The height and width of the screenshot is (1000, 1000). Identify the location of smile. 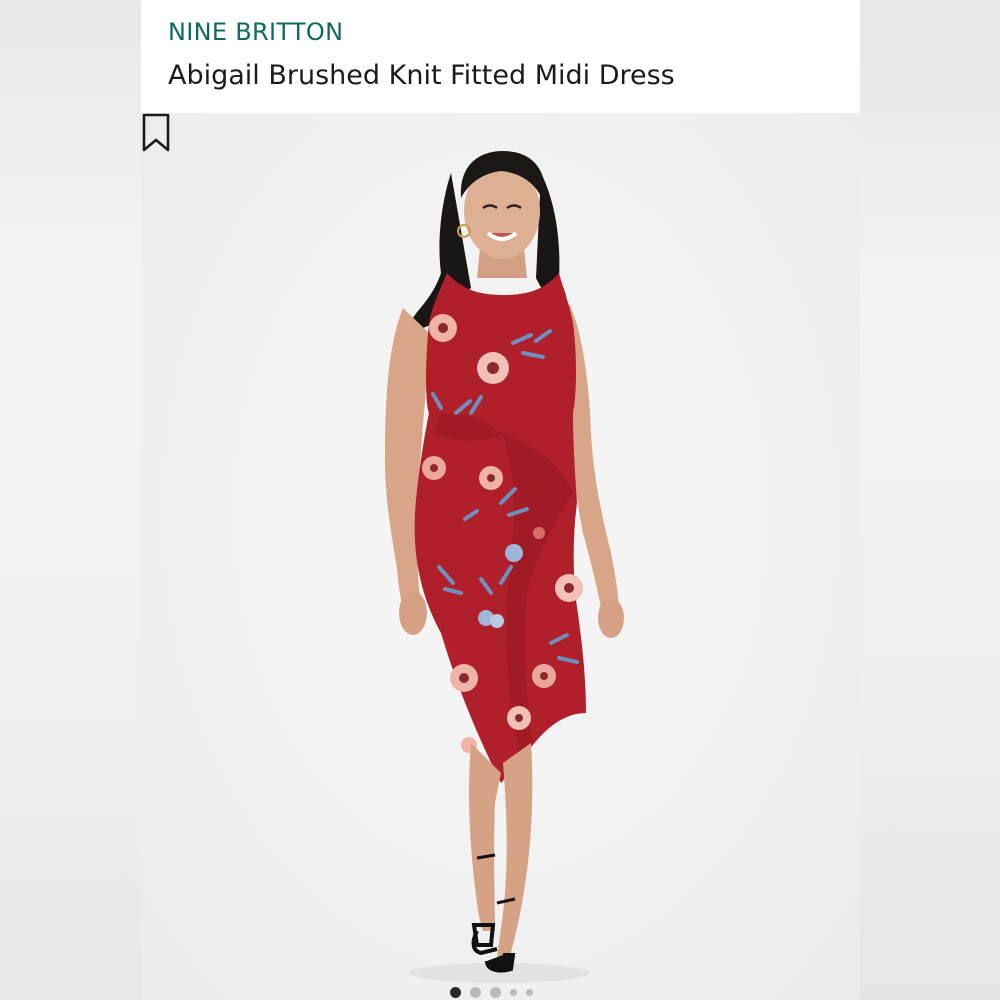
(502, 236).